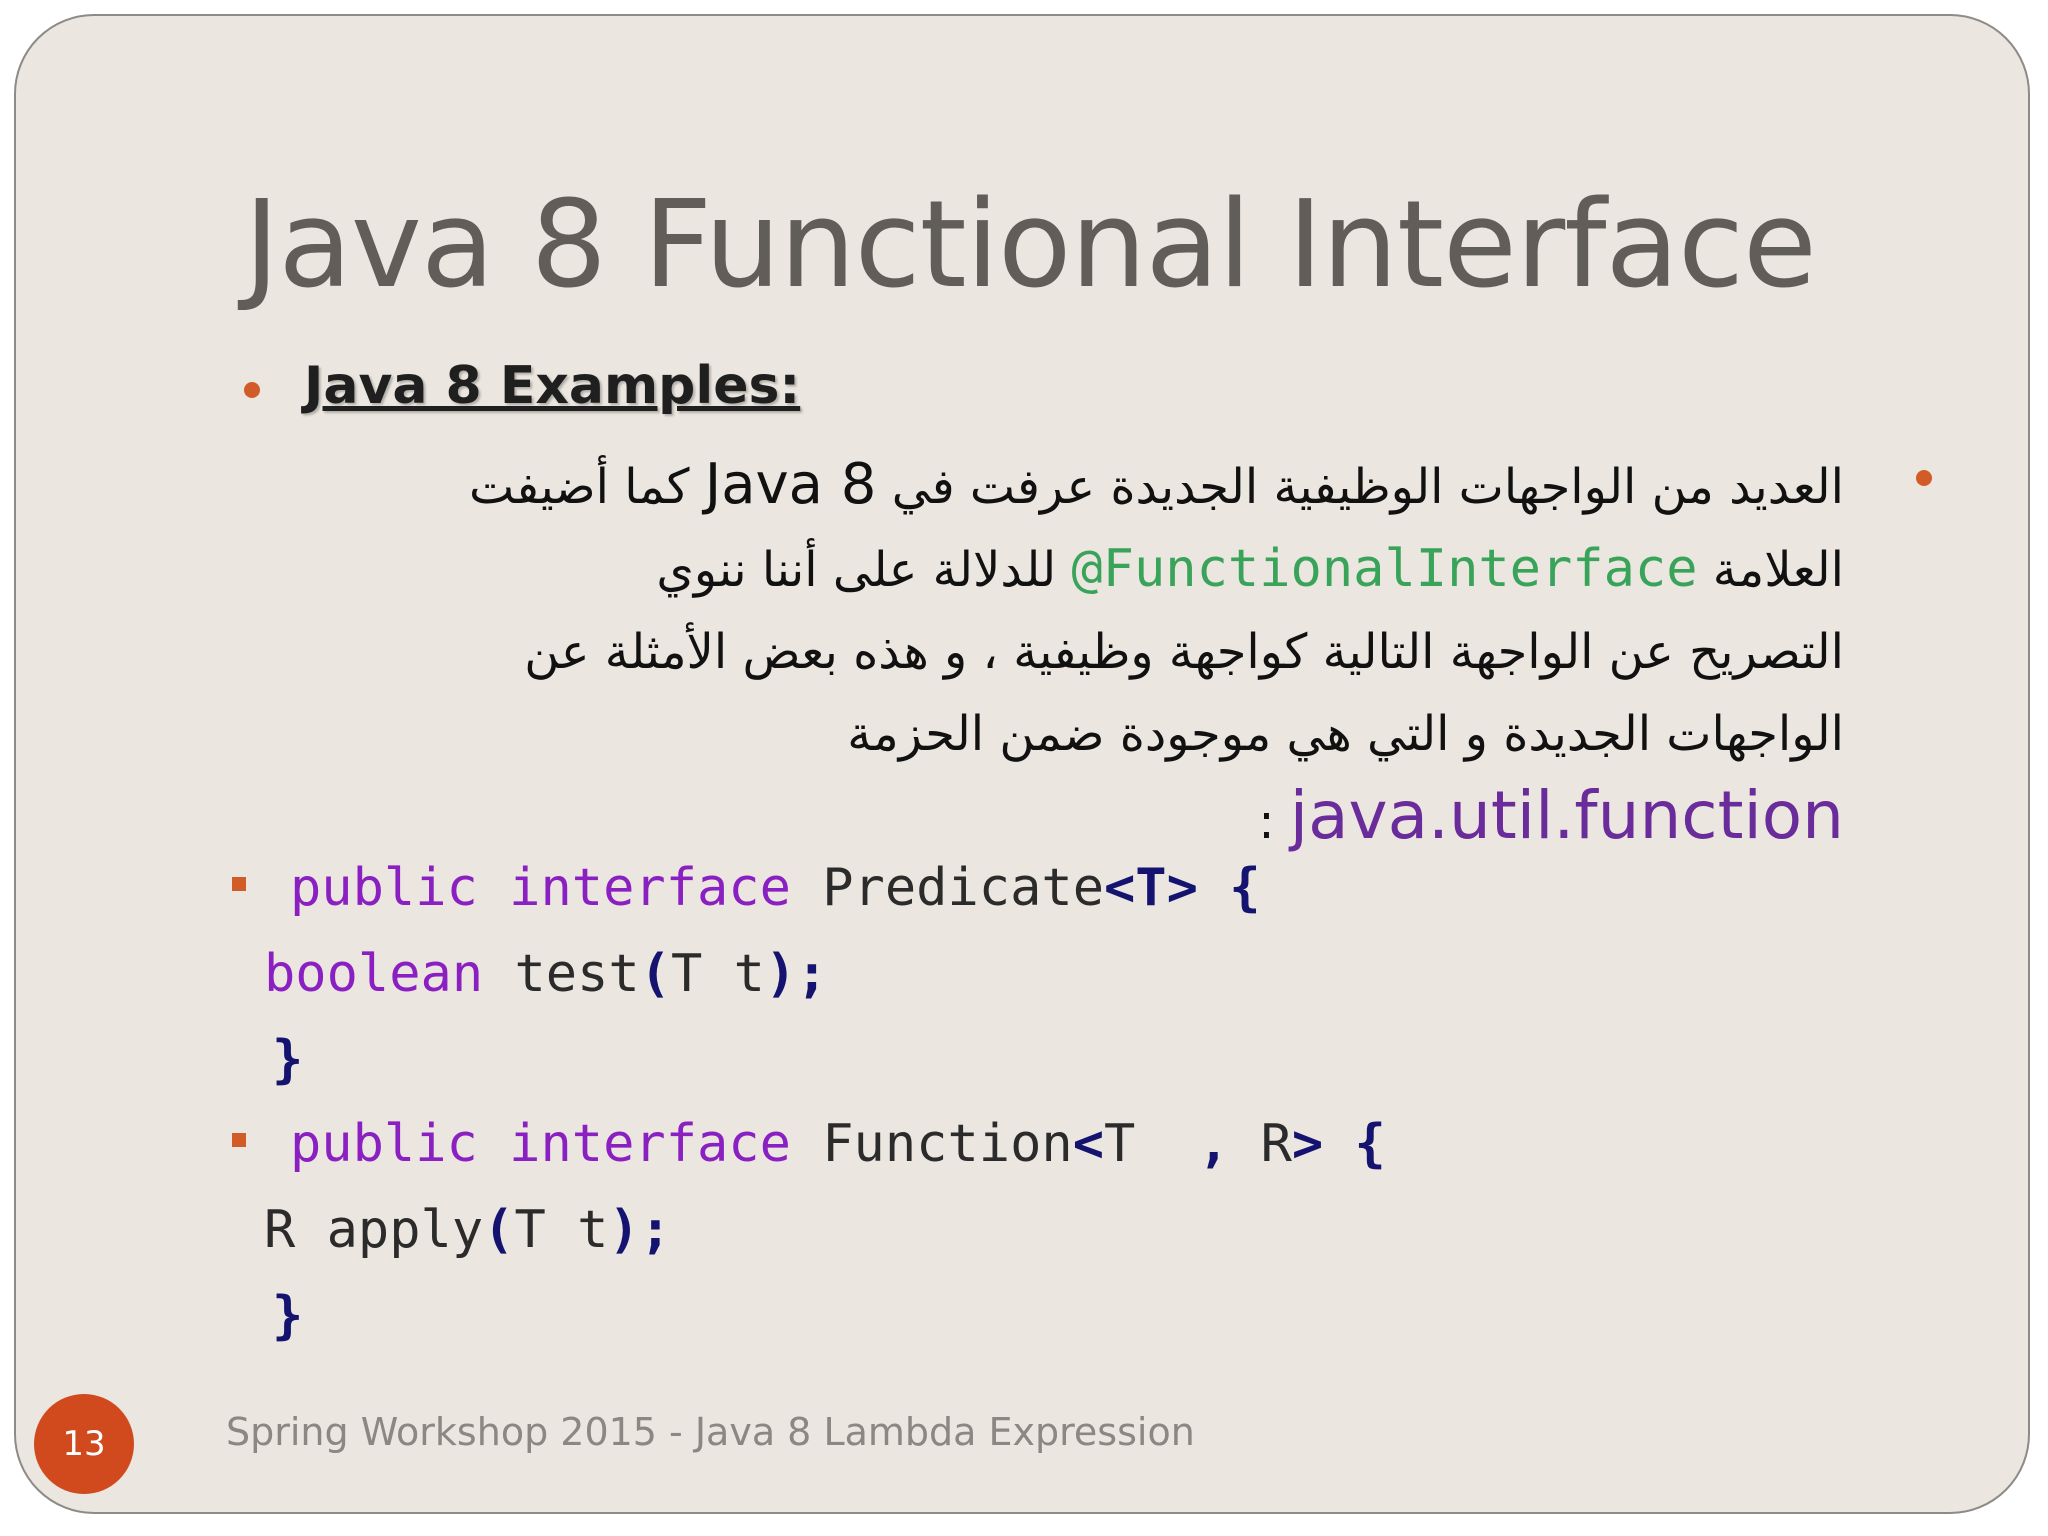 This screenshot has height=1536, width=2048. Describe the element at coordinates (288, 1060) in the screenshot. I see `code-line-close-1: }` at that location.